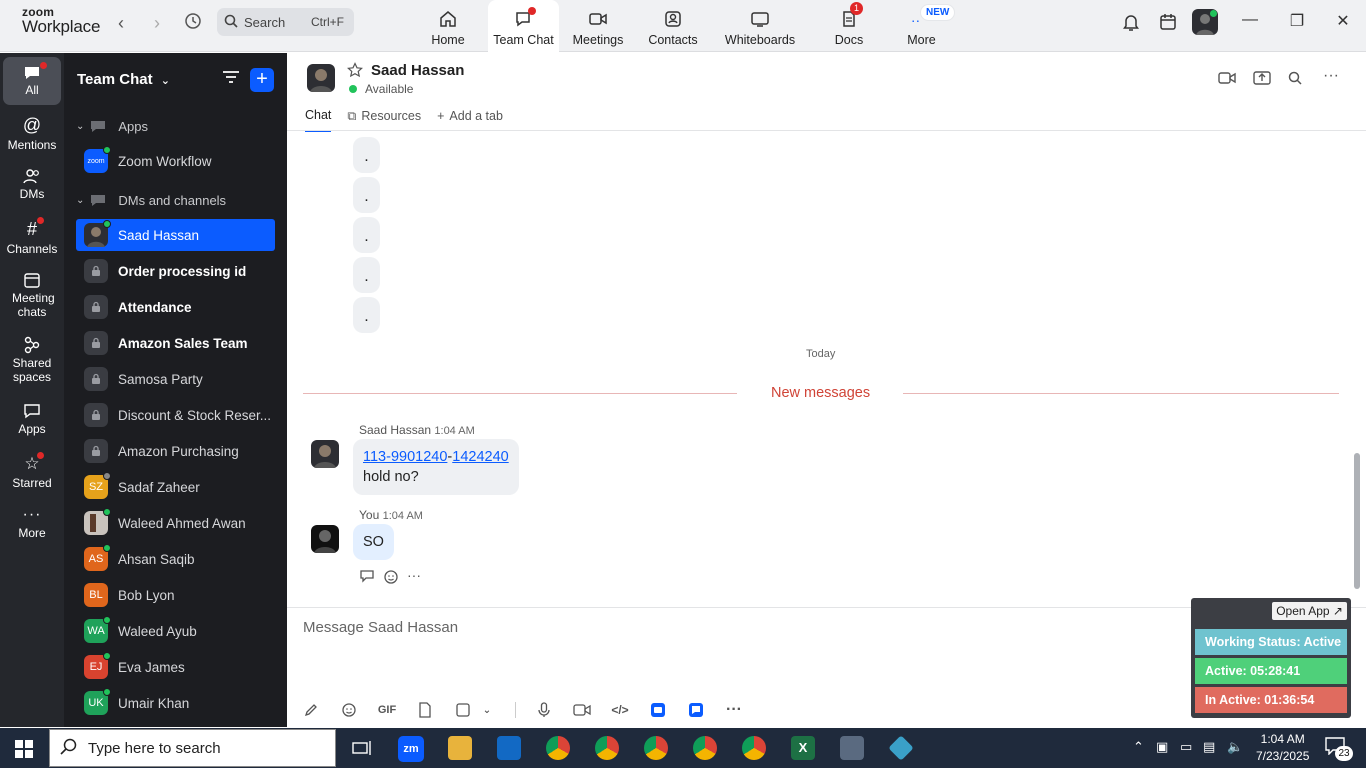  I want to click on rail-shared-spaces: Shared spaces, so click(32, 360).